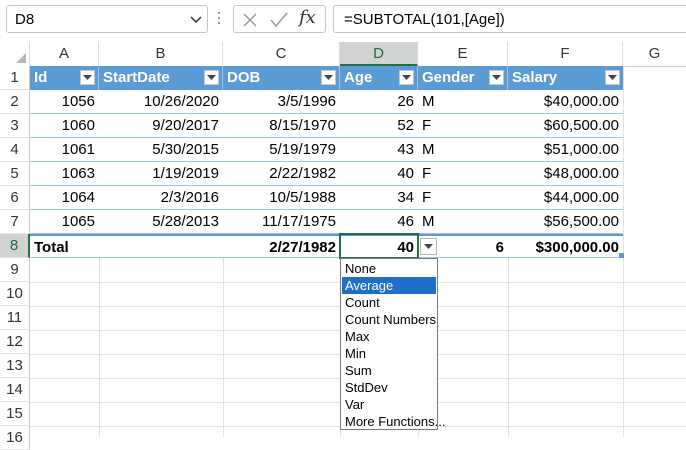 Image resolution: width=686 pixels, height=450 pixels. I want to click on insert-function-button: fx, so click(307, 17).